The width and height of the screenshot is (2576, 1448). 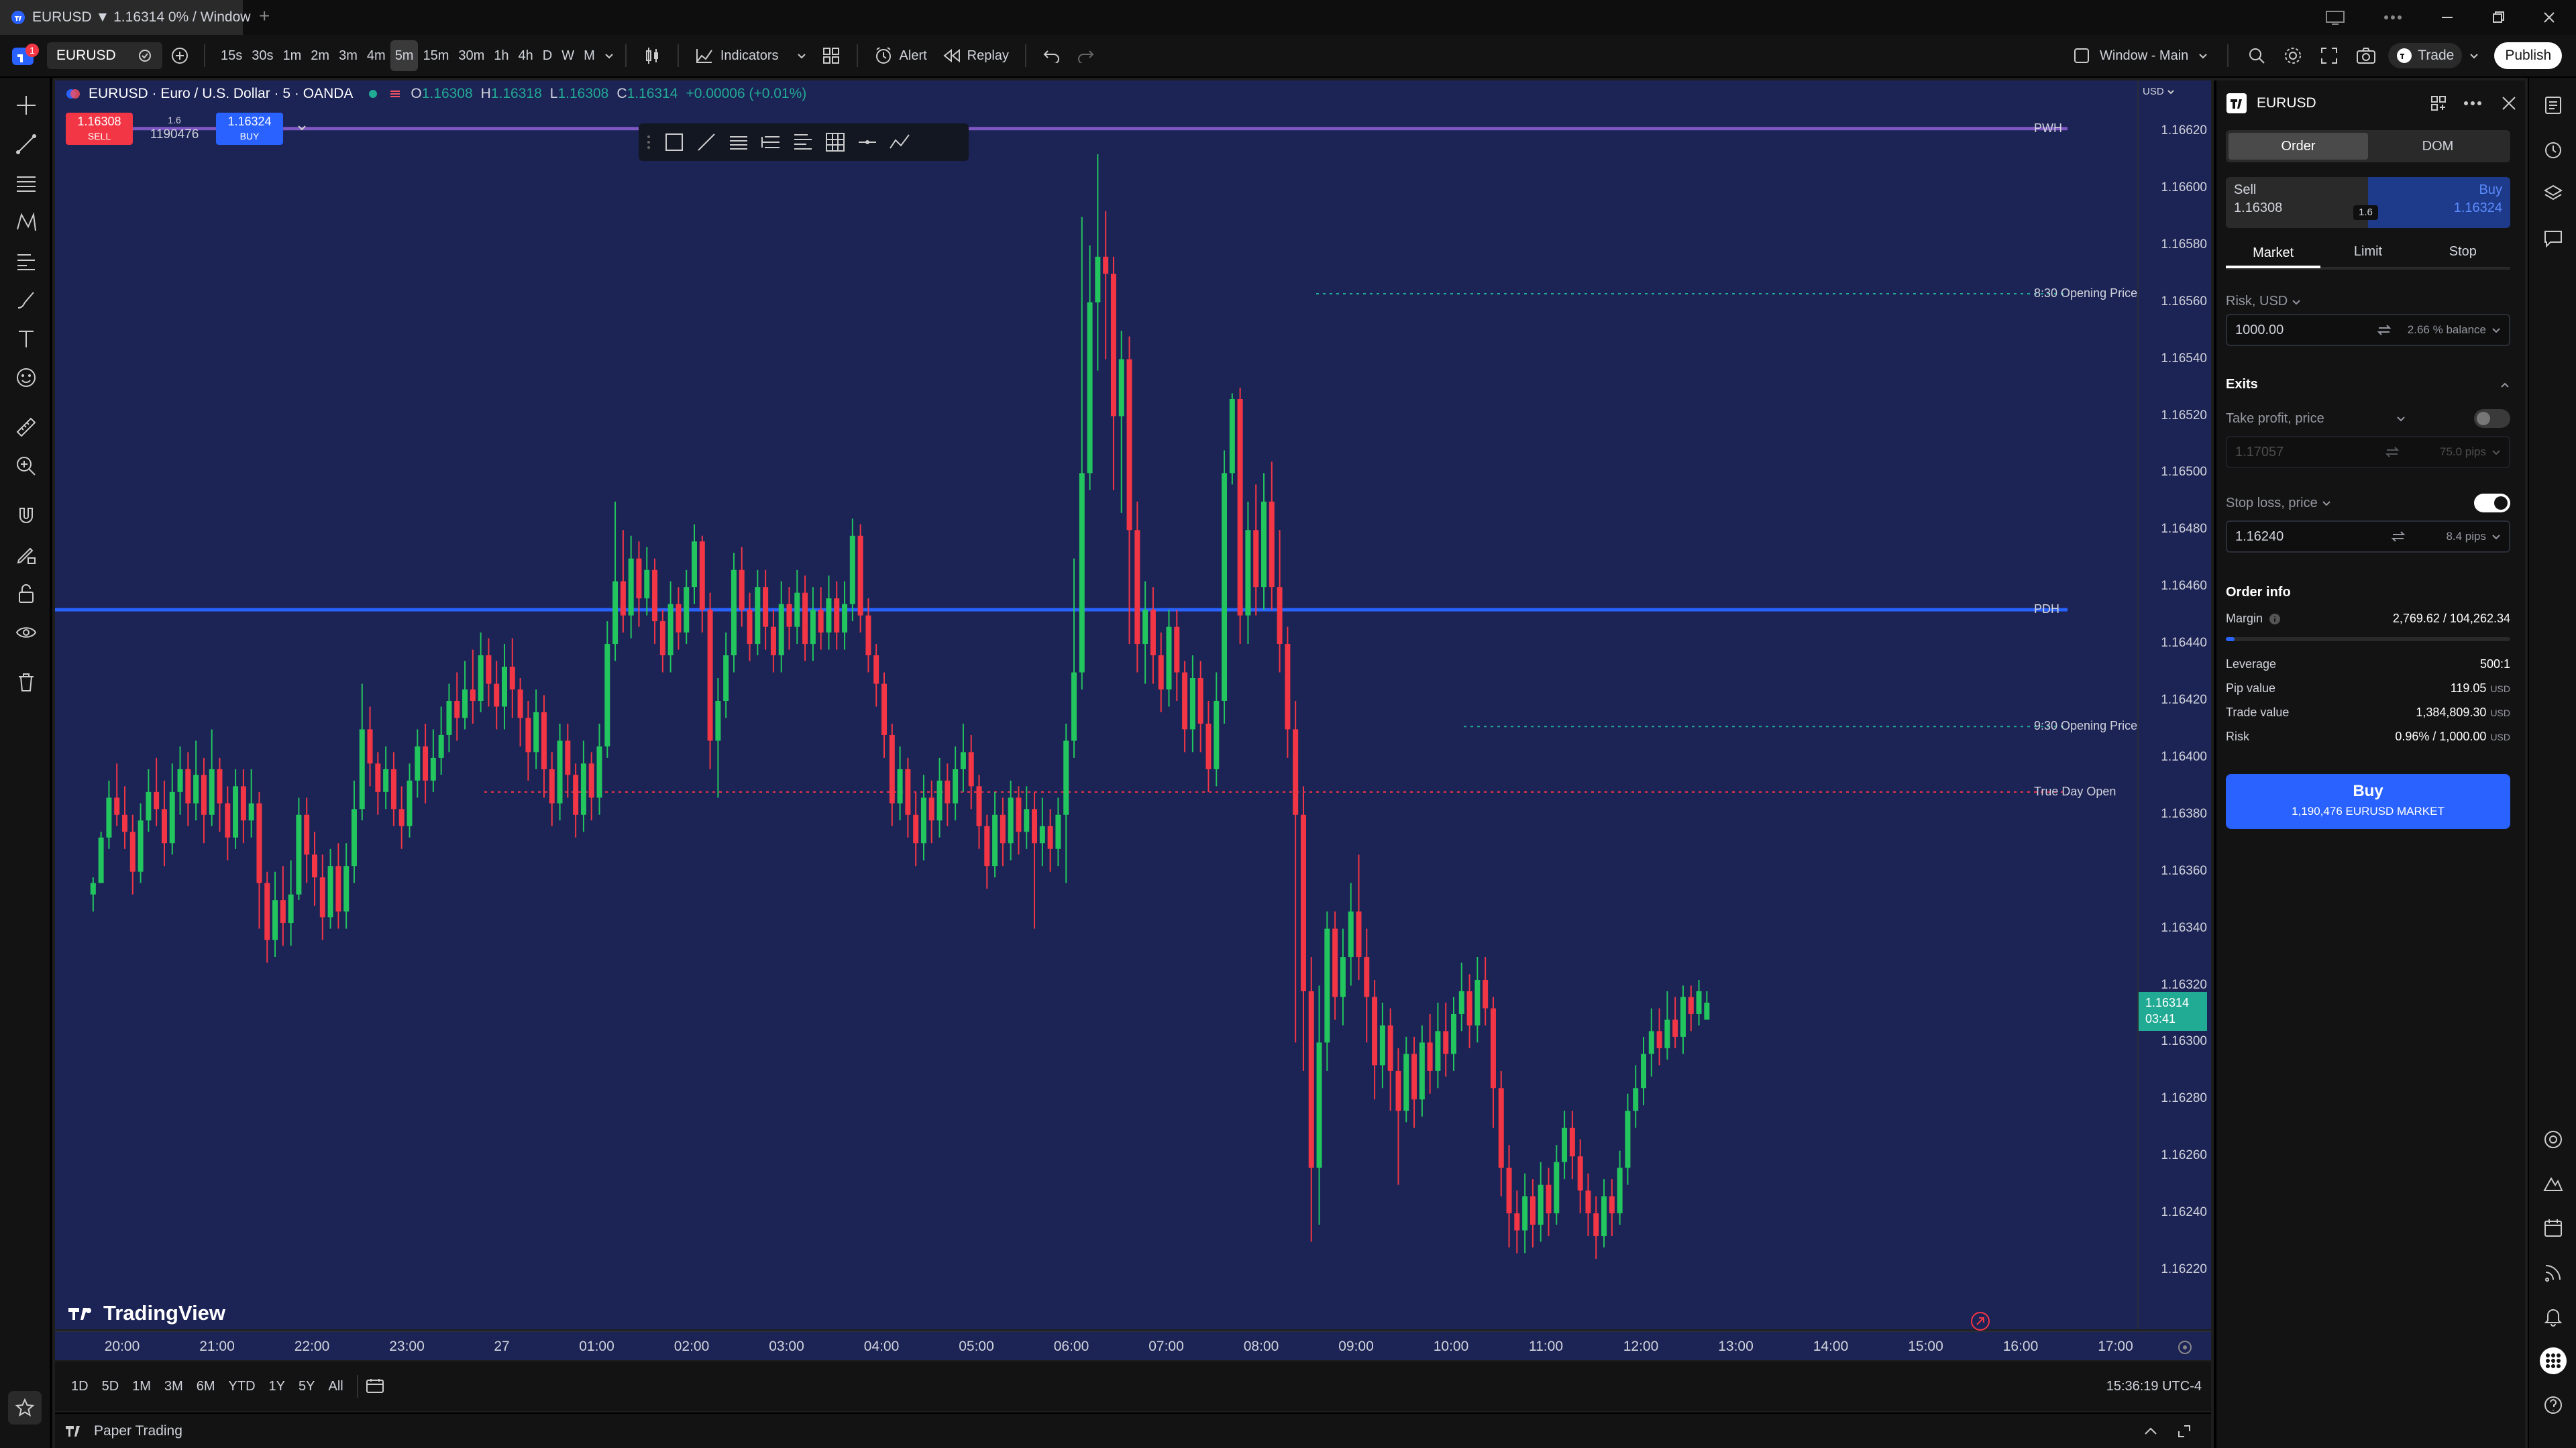 What do you see at coordinates (2141, 55) in the screenshot?
I see `layout-selector: Window - Main` at bounding box center [2141, 55].